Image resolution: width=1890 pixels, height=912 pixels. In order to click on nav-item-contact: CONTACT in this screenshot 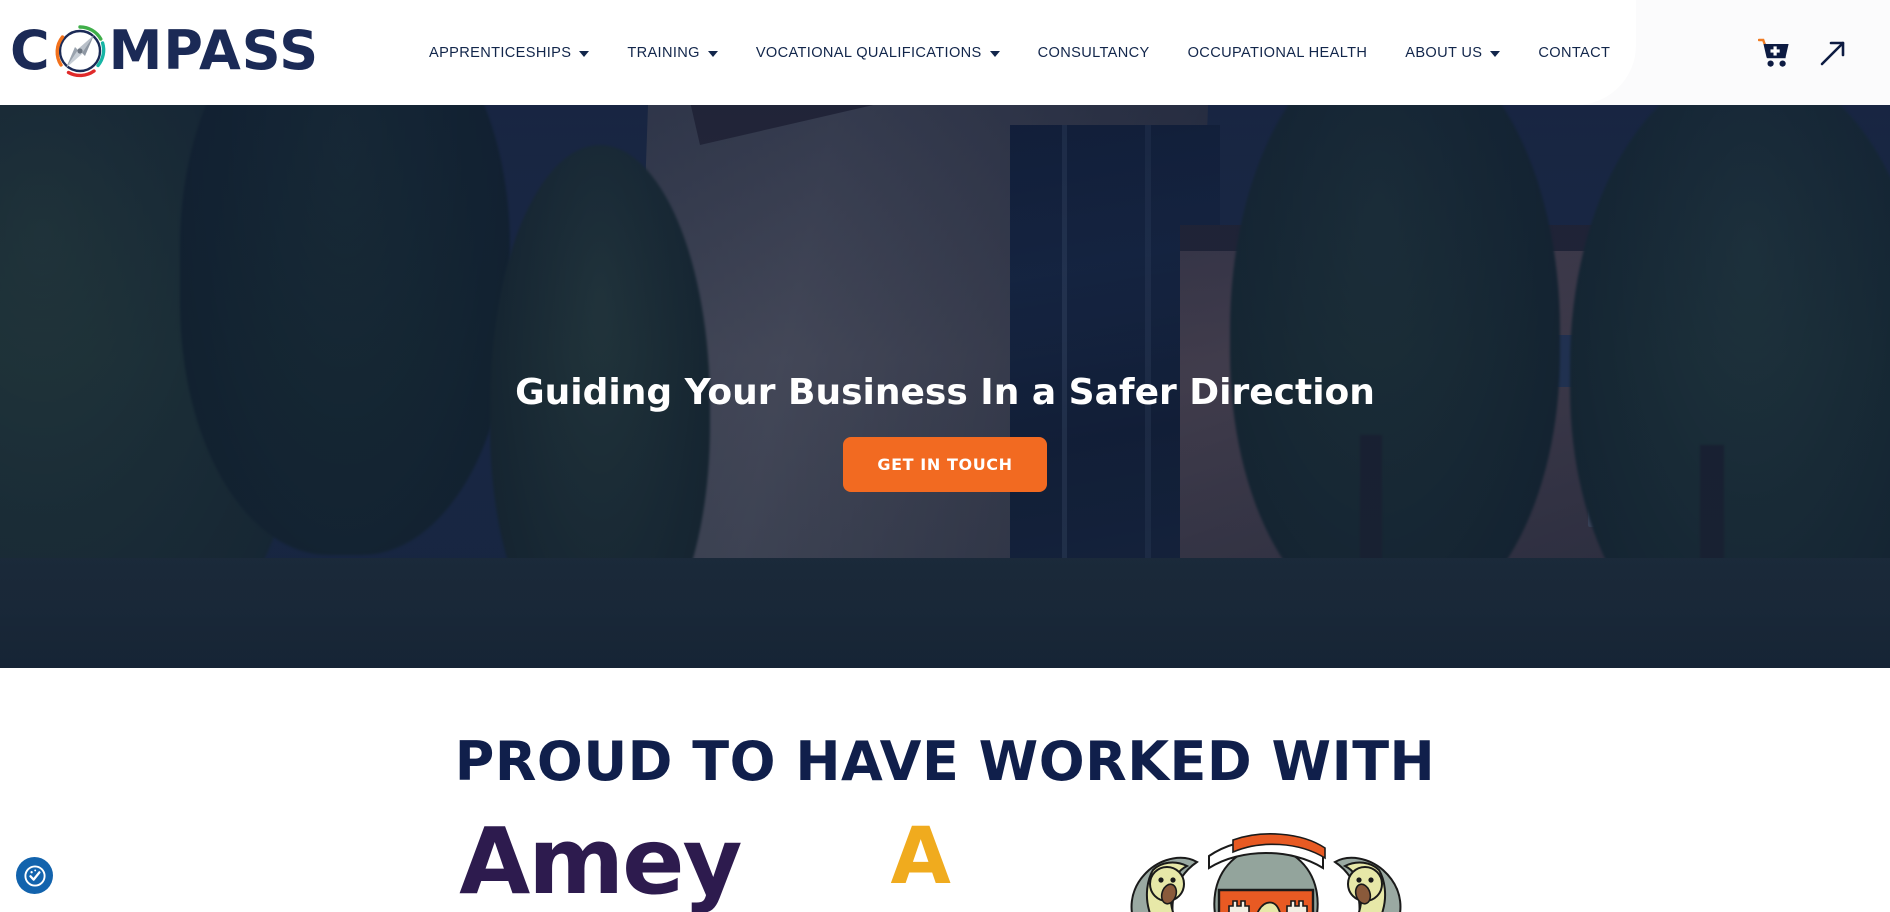, I will do `click(1574, 53)`.